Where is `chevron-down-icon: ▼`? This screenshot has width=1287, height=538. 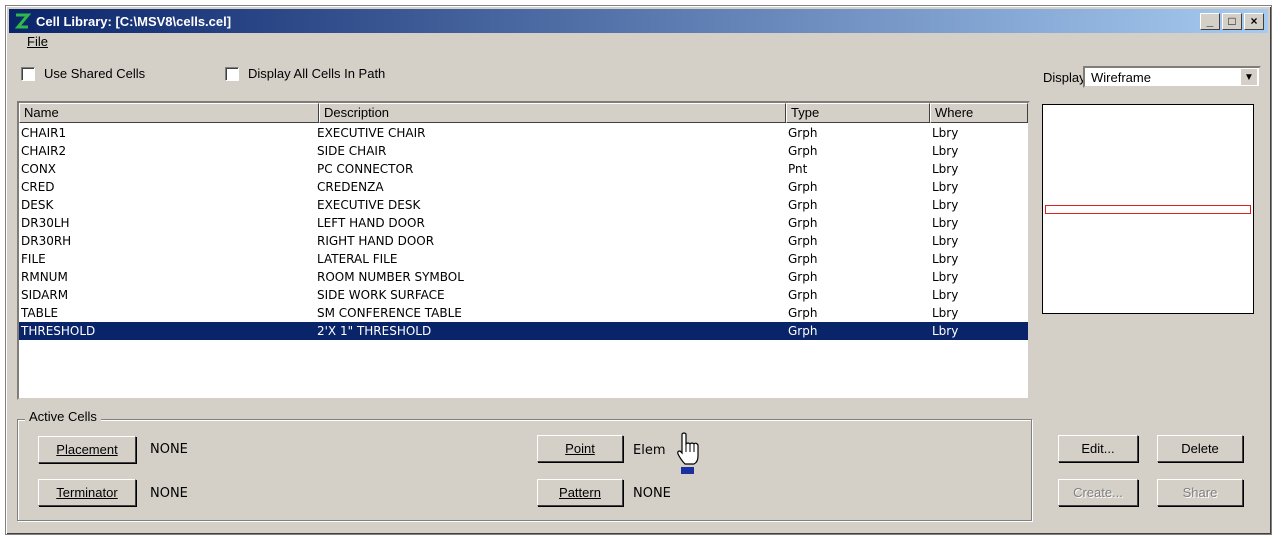 chevron-down-icon: ▼ is located at coordinates (1249, 77).